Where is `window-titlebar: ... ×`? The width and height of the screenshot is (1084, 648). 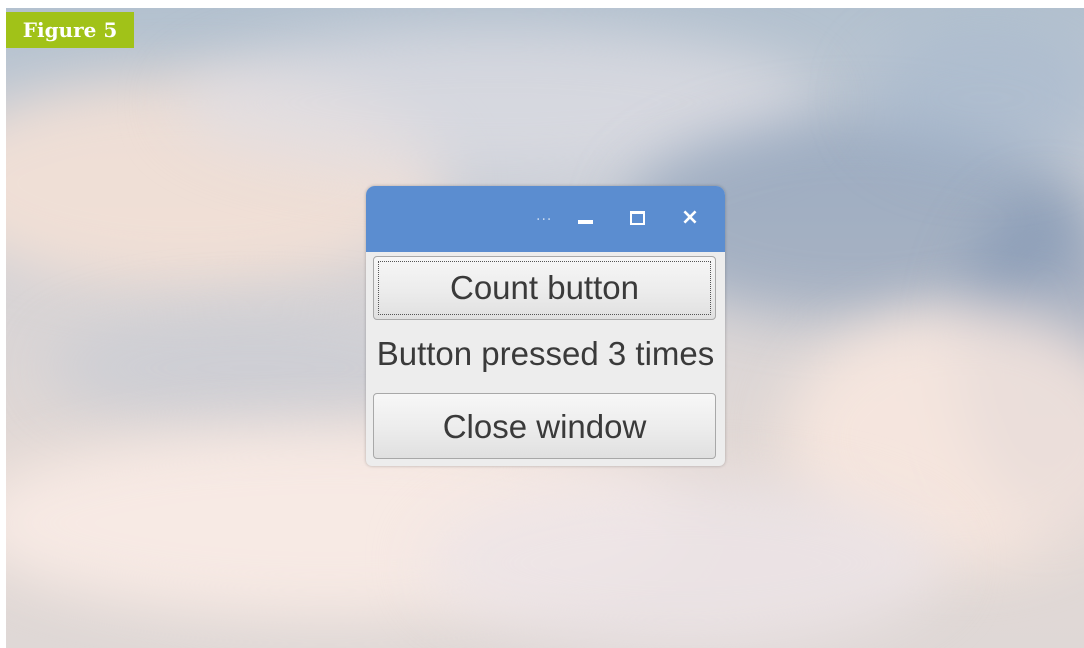 window-titlebar: ... × is located at coordinates (545, 219).